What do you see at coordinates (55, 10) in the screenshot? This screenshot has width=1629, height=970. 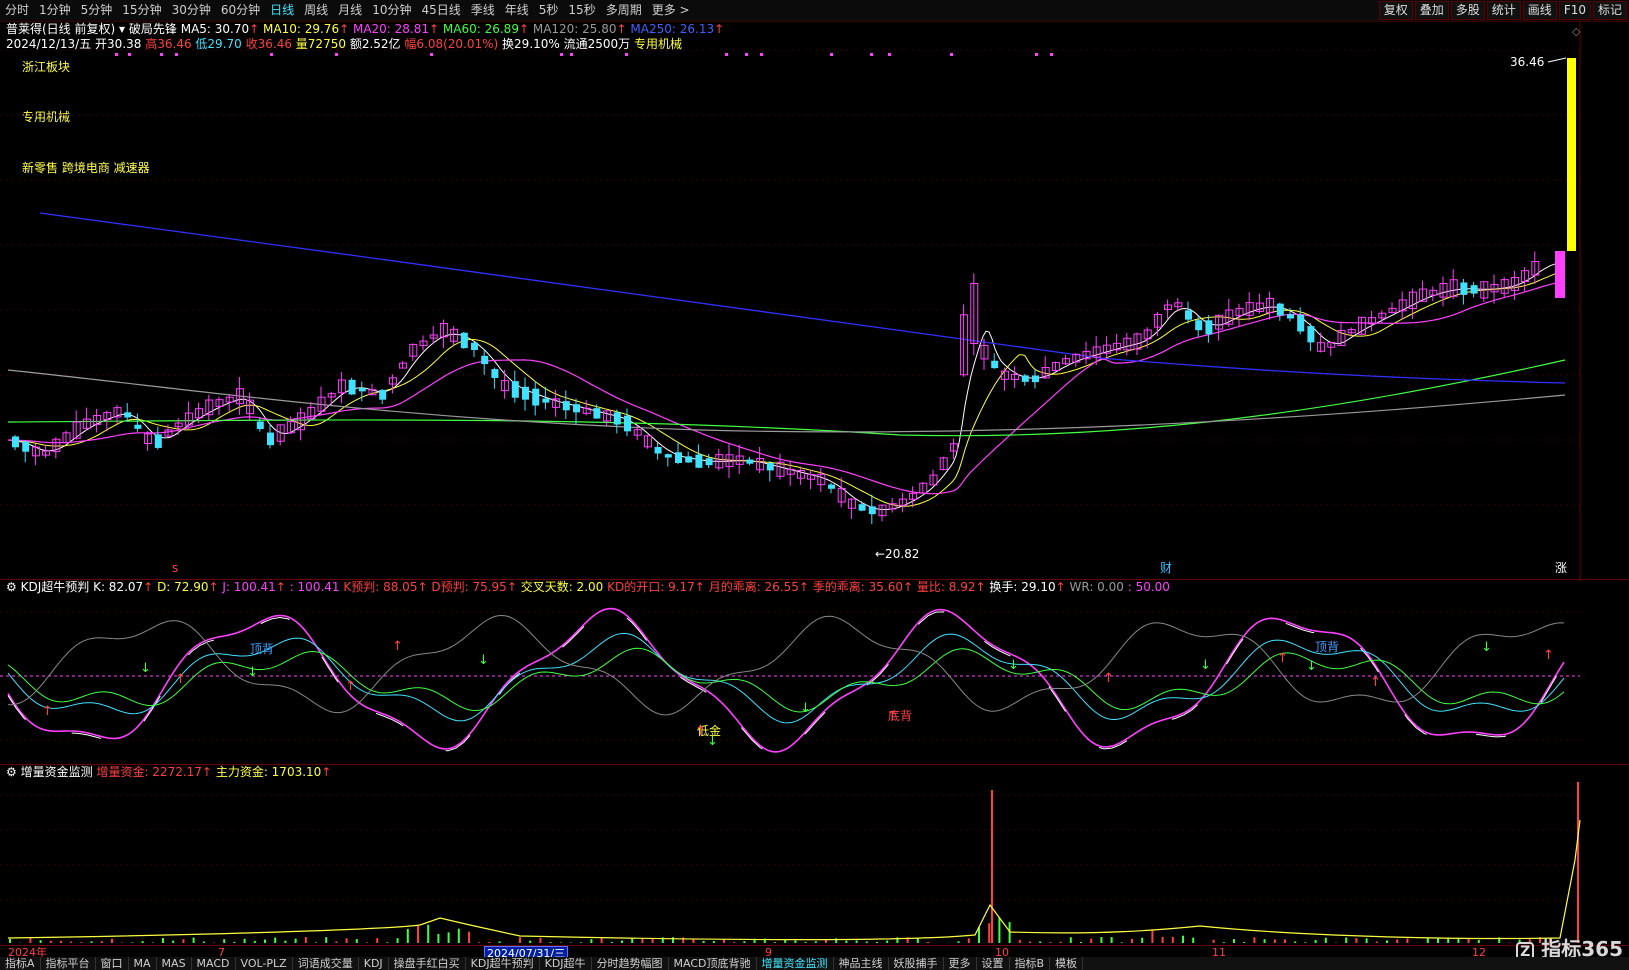 I see `period-tab-1: 1分钟` at bounding box center [55, 10].